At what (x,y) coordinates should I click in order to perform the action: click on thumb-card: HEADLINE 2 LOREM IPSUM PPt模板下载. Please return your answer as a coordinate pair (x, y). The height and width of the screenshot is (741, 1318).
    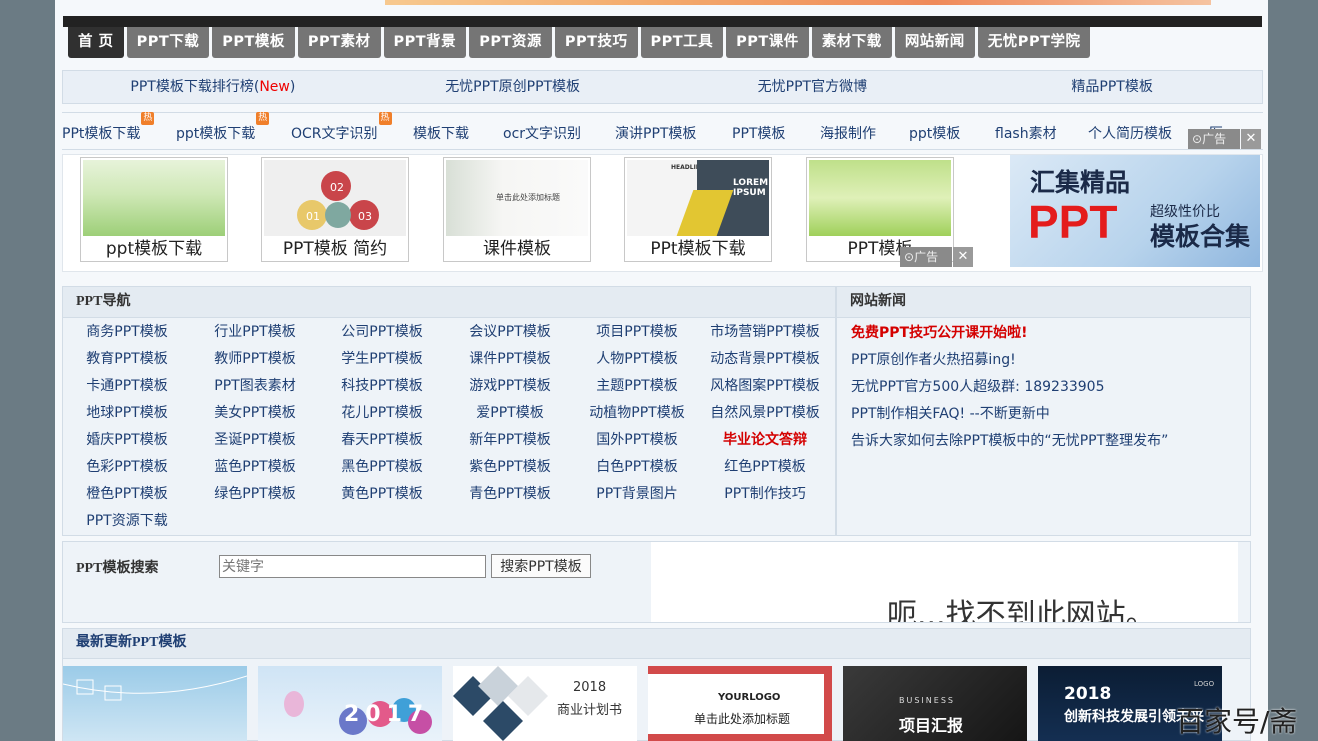
    Looking at the image, I should click on (698, 209).